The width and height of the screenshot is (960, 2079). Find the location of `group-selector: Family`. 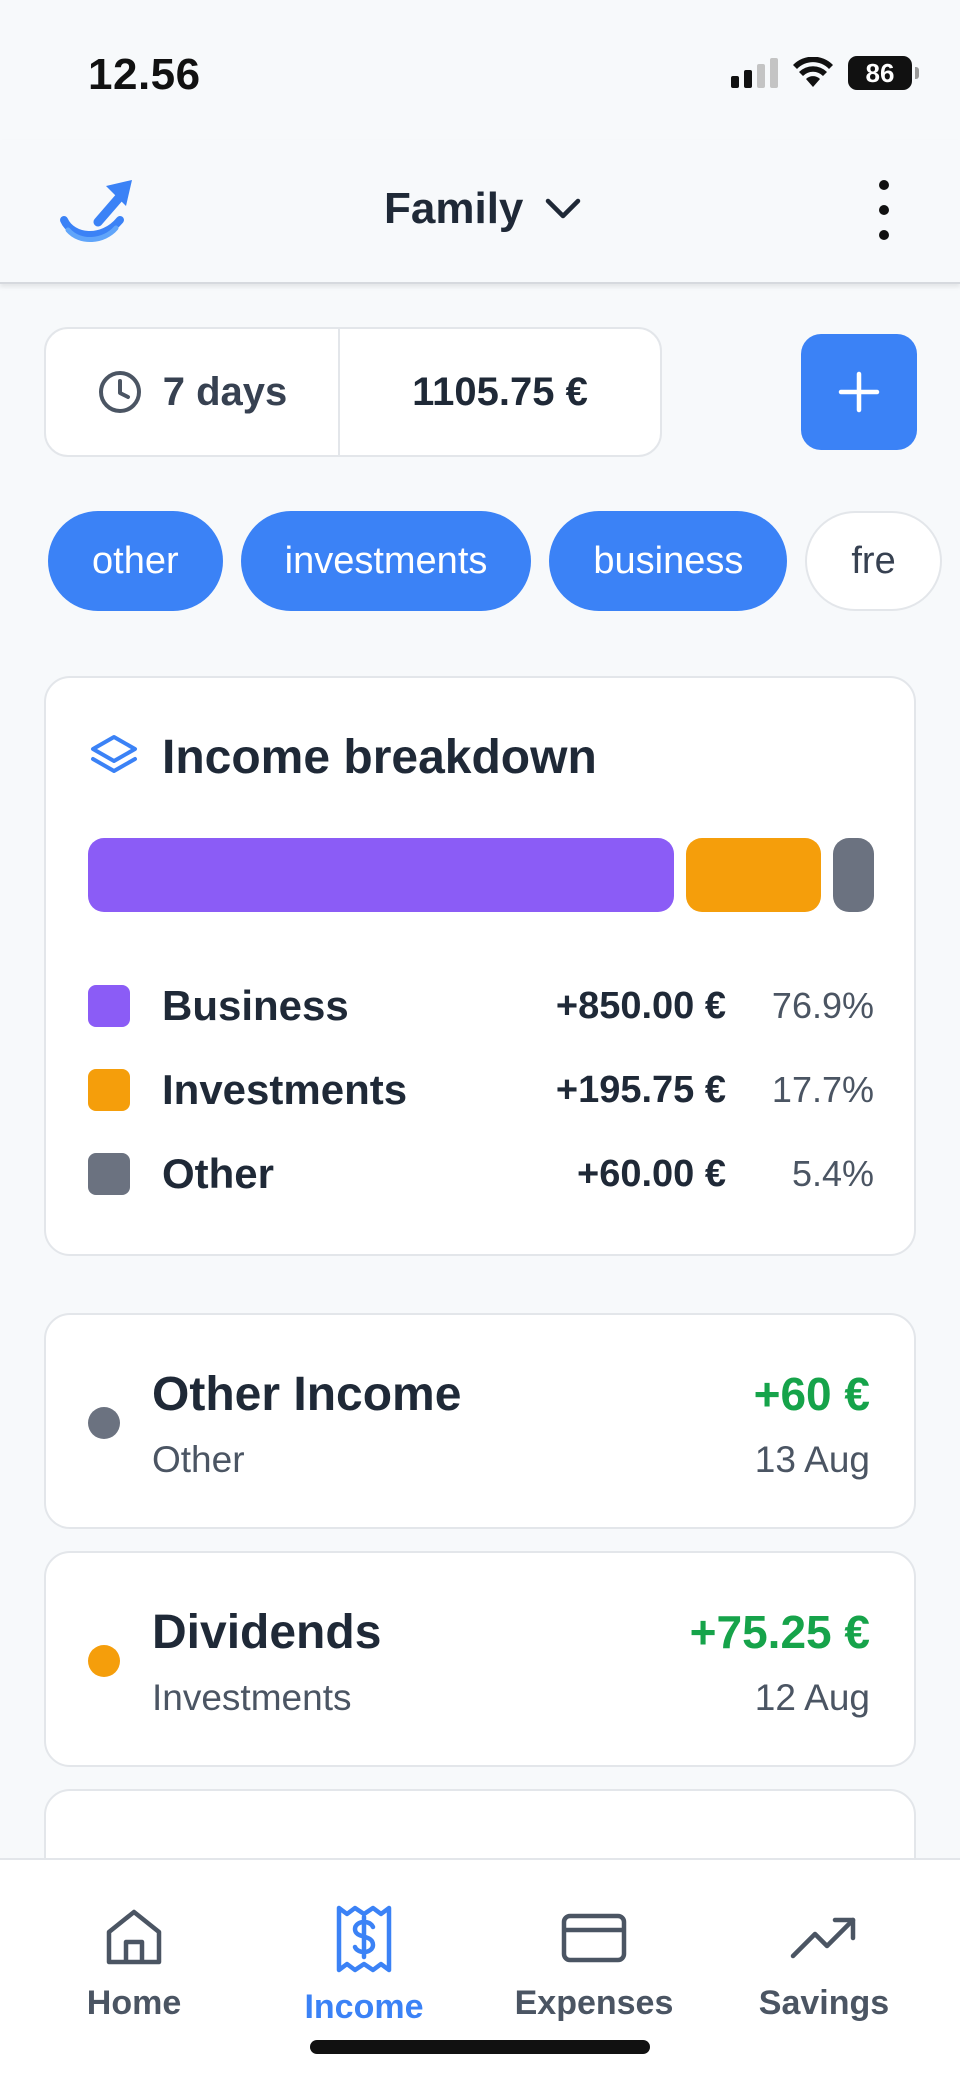

group-selector: Family is located at coordinates (482, 209).